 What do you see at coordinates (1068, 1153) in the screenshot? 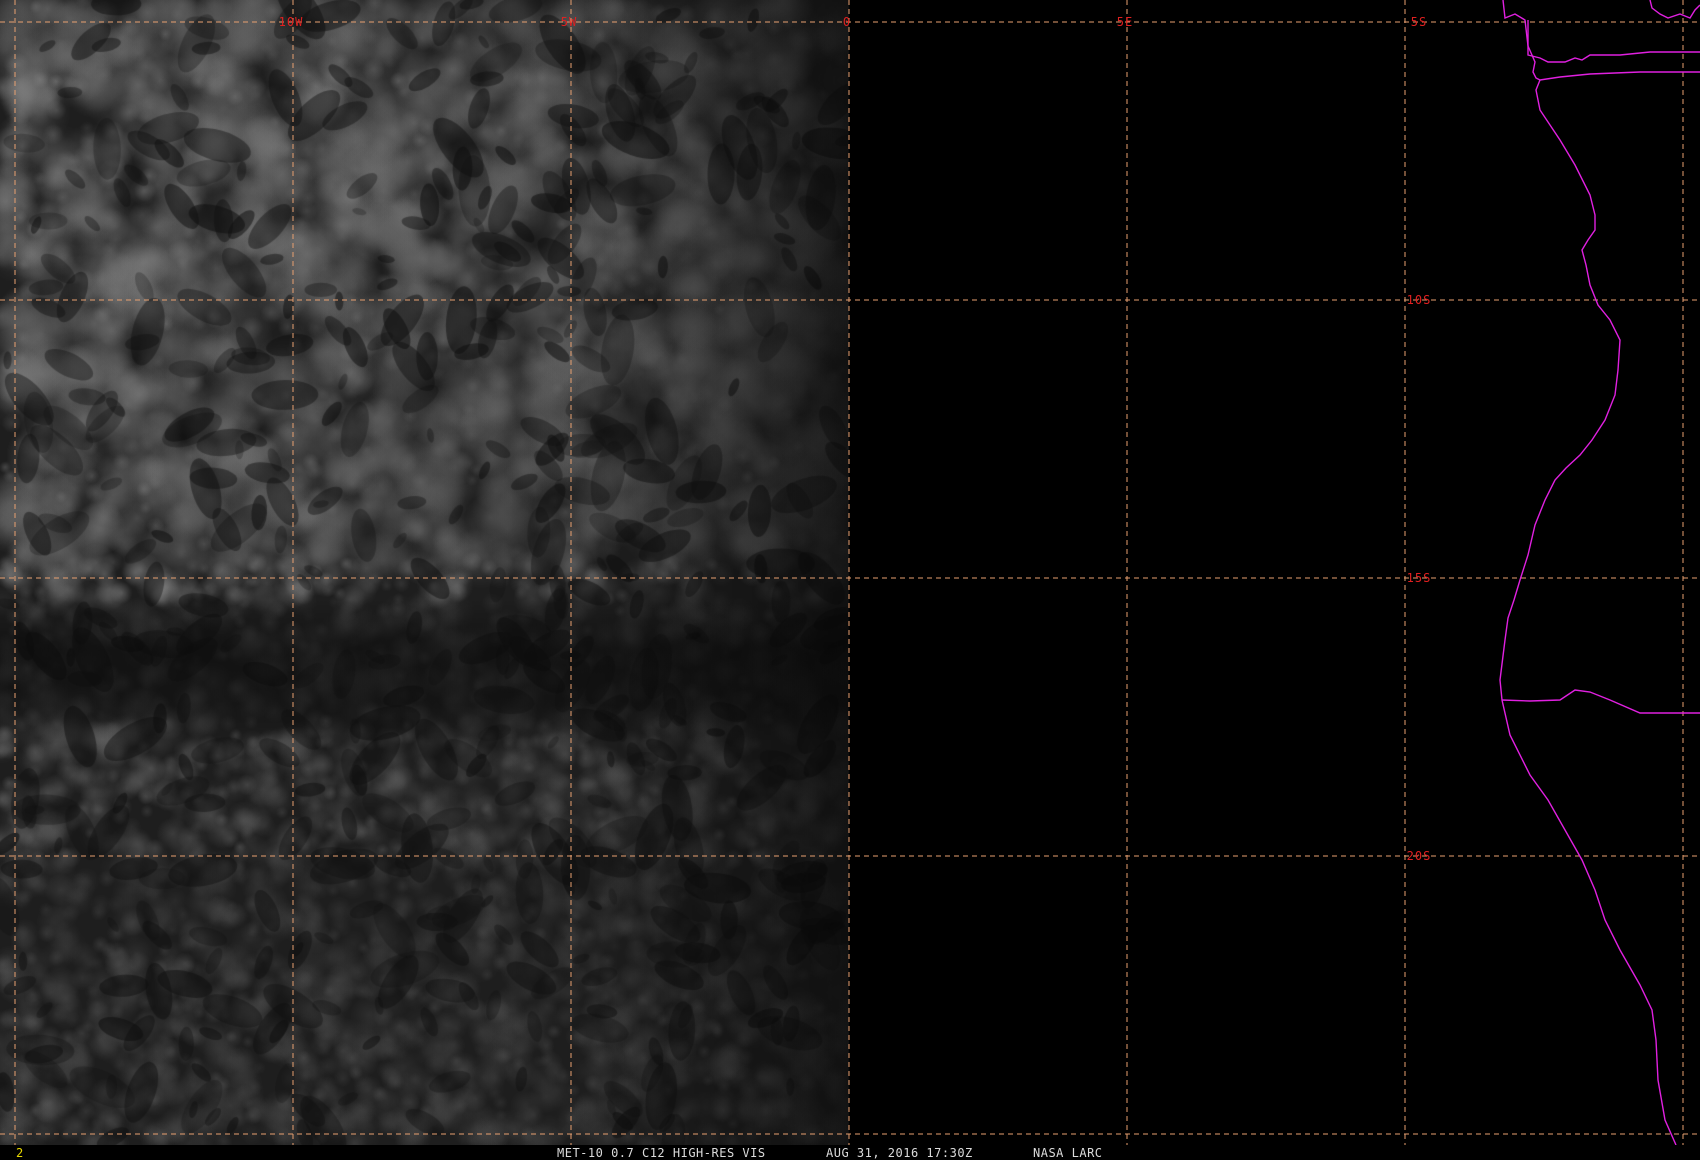
I see `organization: NASA LARC` at bounding box center [1068, 1153].